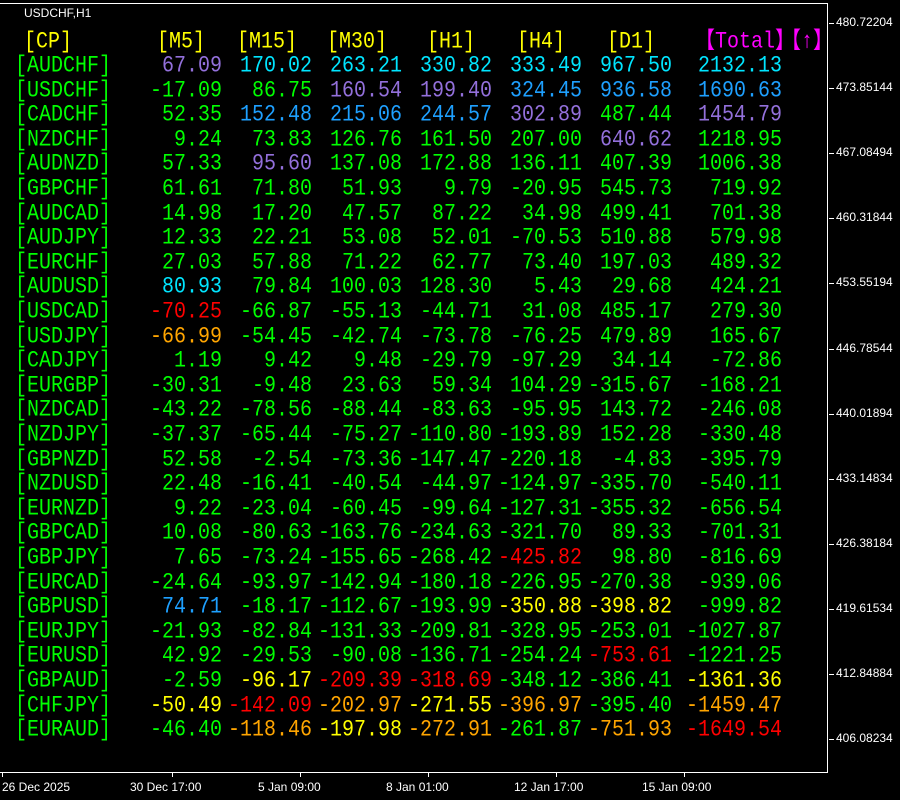  I want to click on value-cell: 2132.13, so click(739, 66).